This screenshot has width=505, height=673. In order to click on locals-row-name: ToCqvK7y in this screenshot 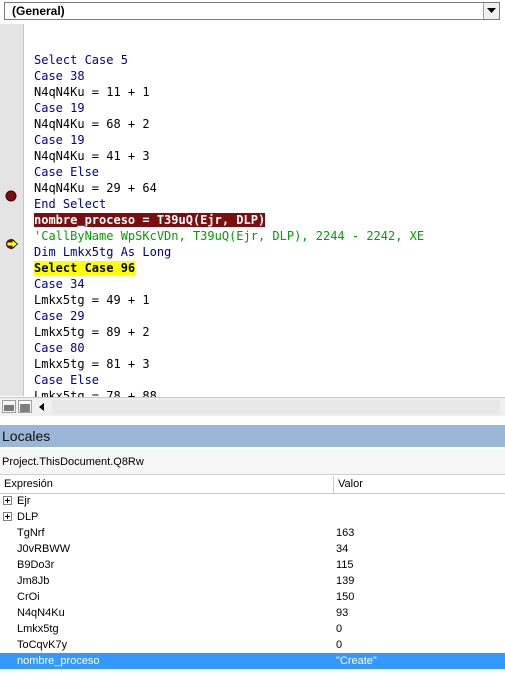, I will do `click(42, 645)`.